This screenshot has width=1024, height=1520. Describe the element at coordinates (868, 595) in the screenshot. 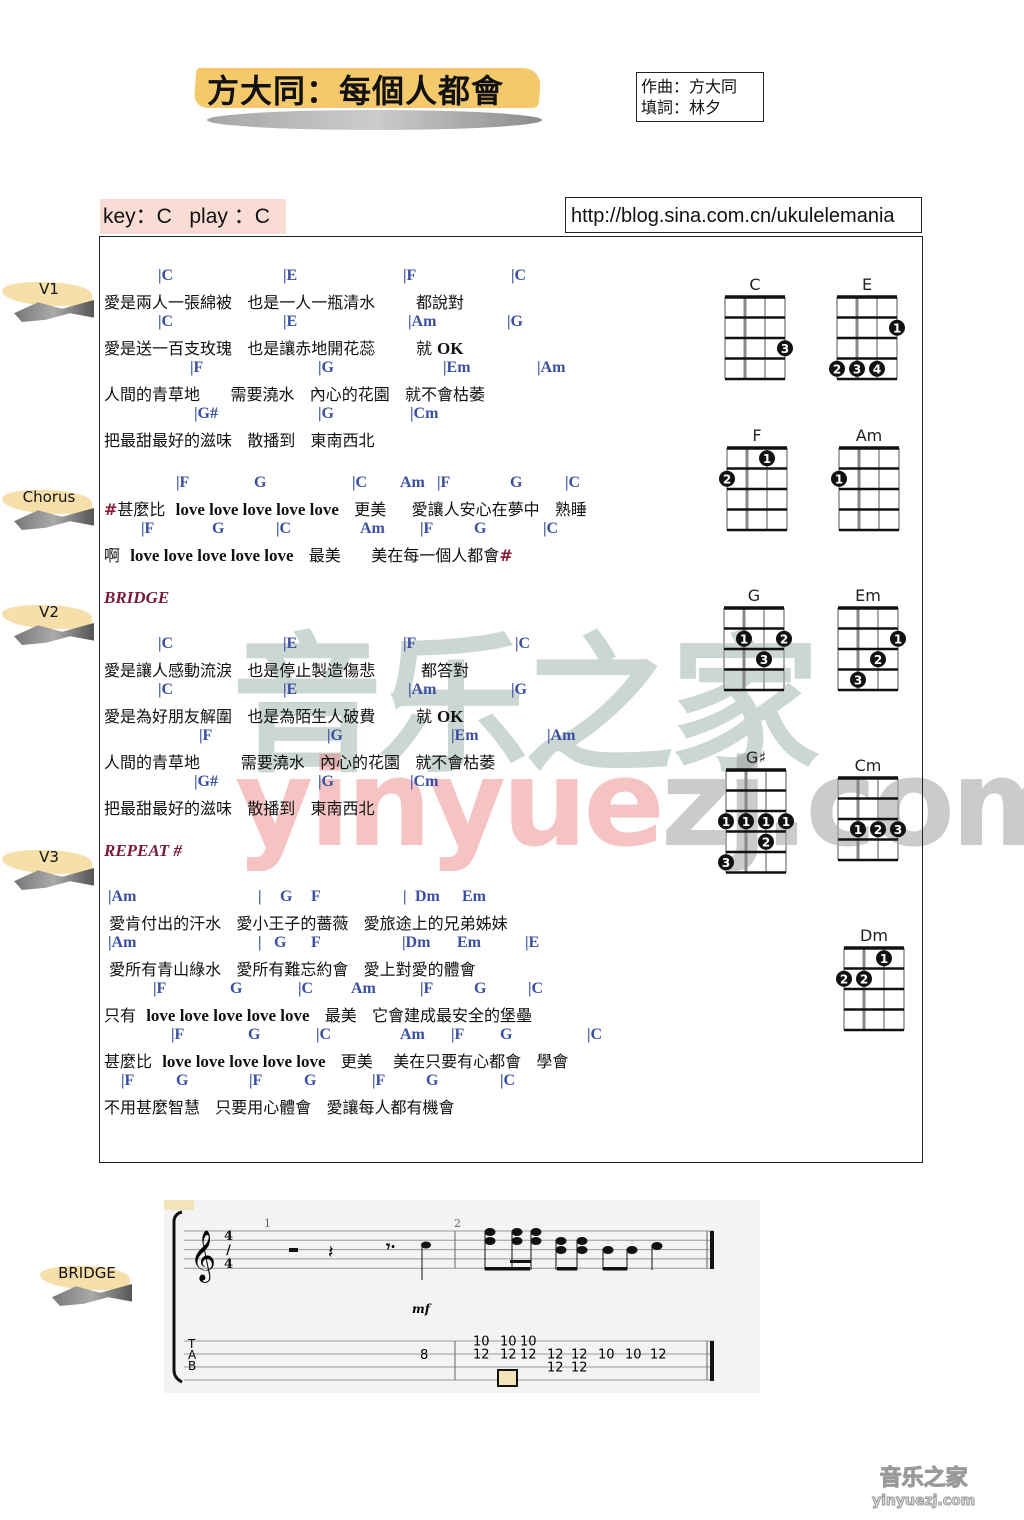

I see `chord-name: Em` at that location.